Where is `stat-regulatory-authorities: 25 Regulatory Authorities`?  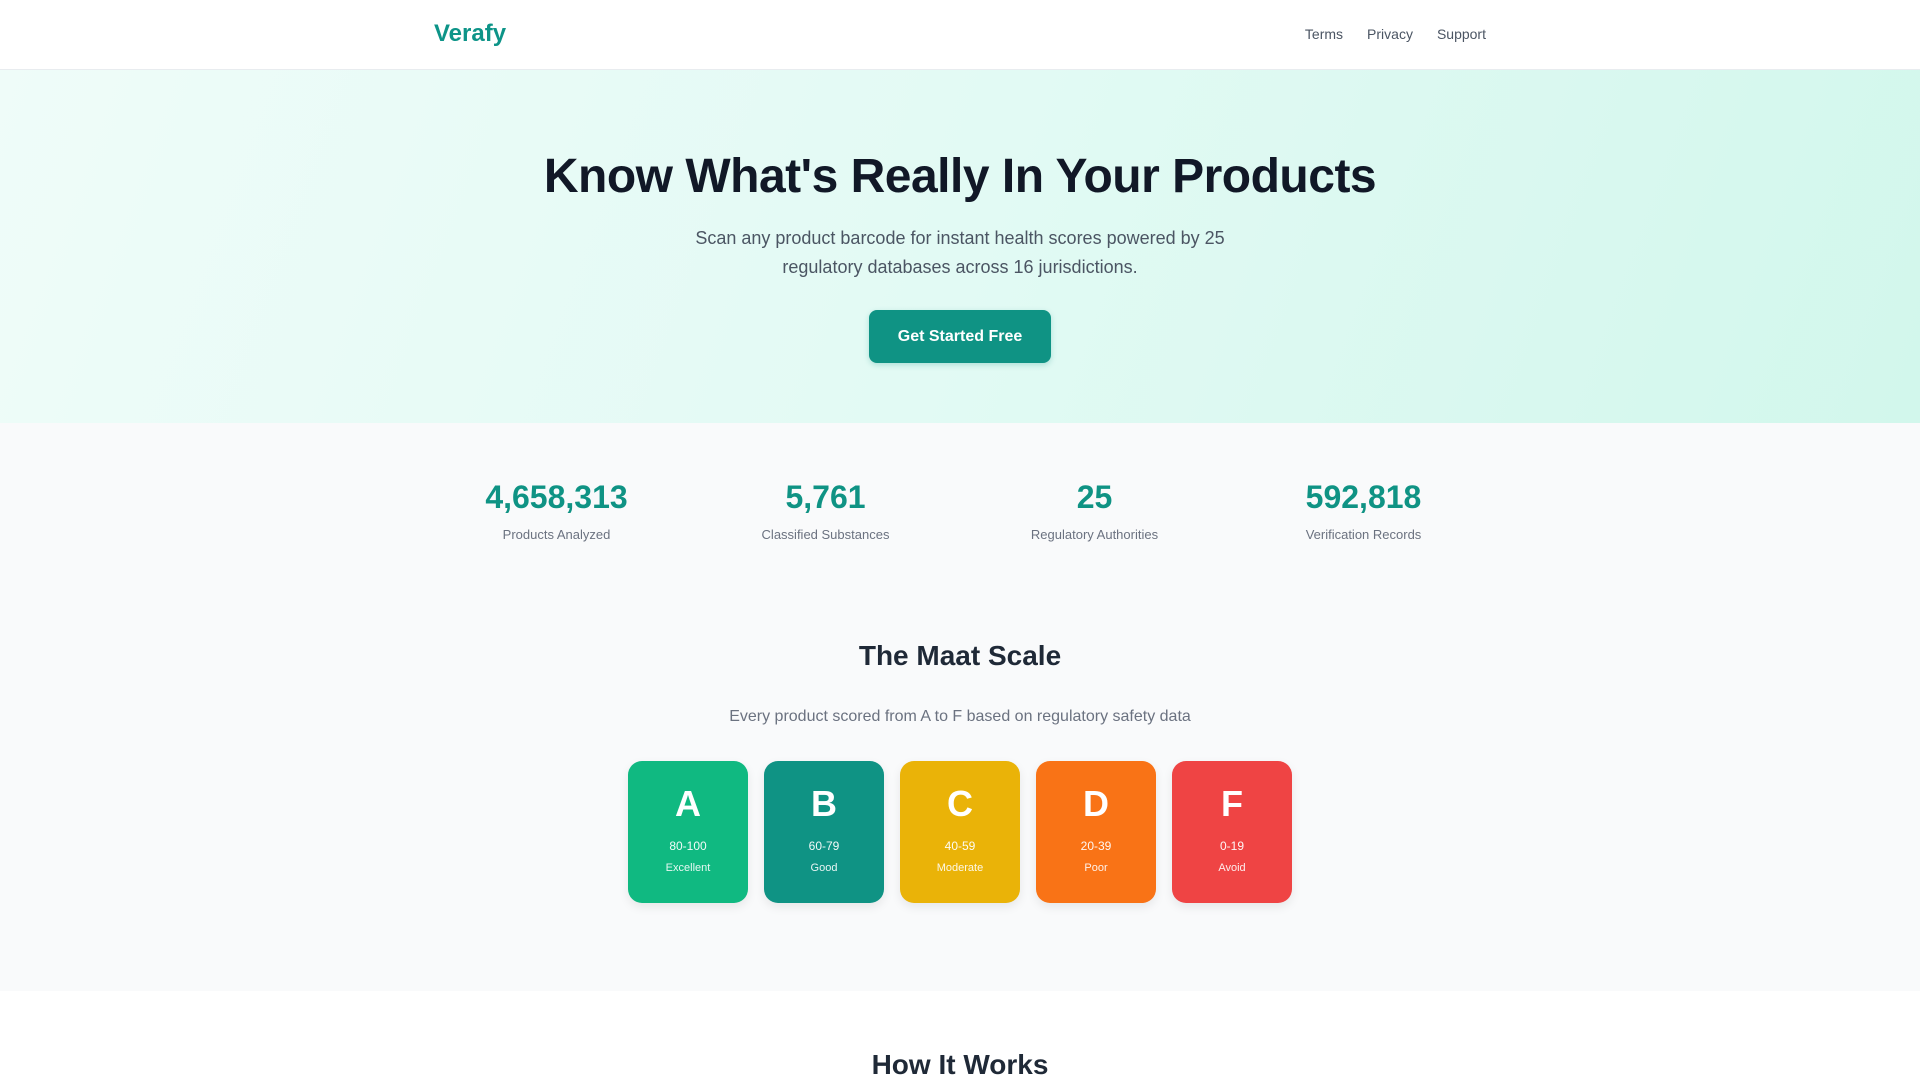 stat-regulatory-authorities: 25 Regulatory Authorities is located at coordinates (1094, 509).